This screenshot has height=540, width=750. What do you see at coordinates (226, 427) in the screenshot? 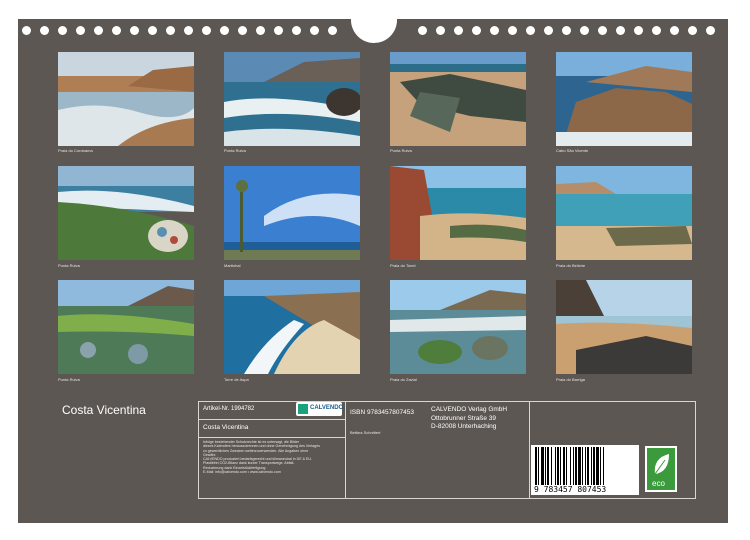
I see `calendar-name: Costa Vicentina` at bounding box center [226, 427].